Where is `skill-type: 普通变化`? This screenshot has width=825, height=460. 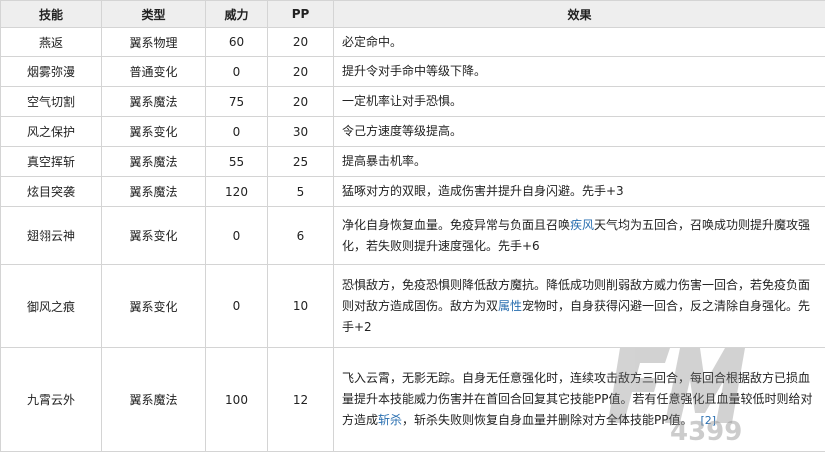
skill-type: 普通变化 is located at coordinates (153, 71).